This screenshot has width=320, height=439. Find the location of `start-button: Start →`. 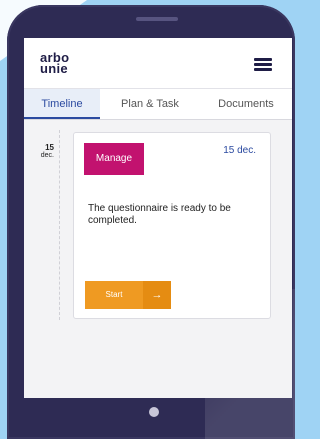

start-button: Start → is located at coordinates (128, 295).